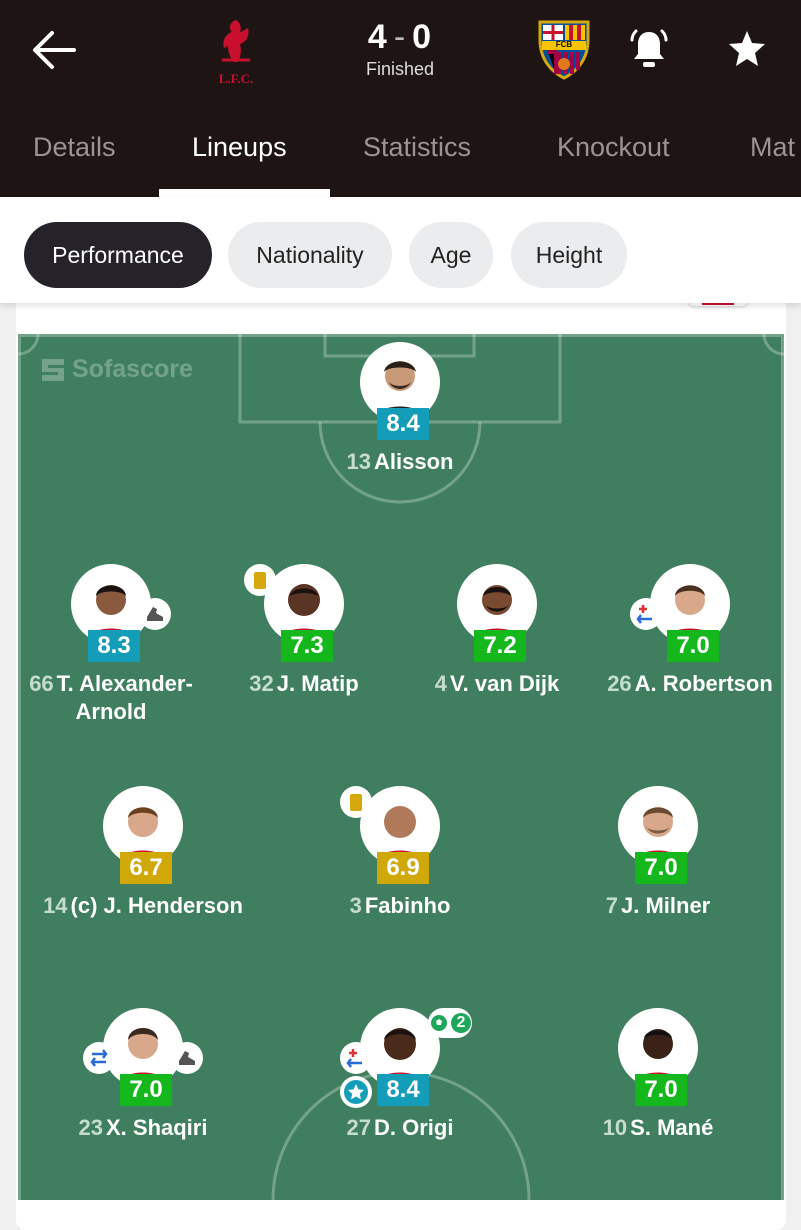 The width and height of the screenshot is (801, 1230). Describe the element at coordinates (111, 711) in the screenshot. I see `player-name-text: Arnold` at that location.